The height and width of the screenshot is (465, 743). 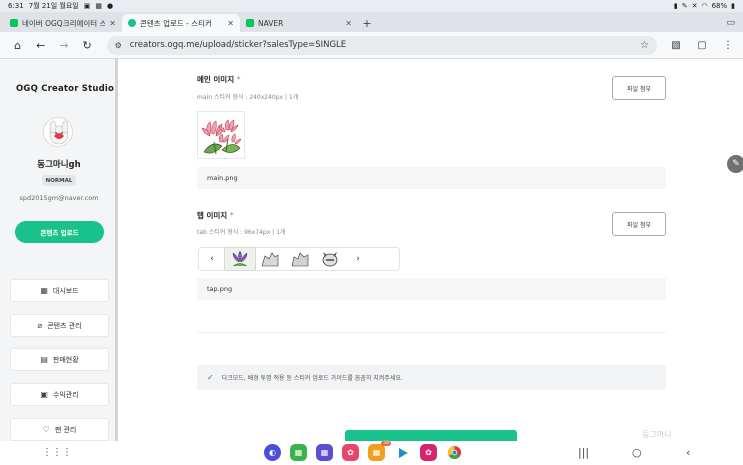 I want to click on battery-level: 68%, so click(x=719, y=6).